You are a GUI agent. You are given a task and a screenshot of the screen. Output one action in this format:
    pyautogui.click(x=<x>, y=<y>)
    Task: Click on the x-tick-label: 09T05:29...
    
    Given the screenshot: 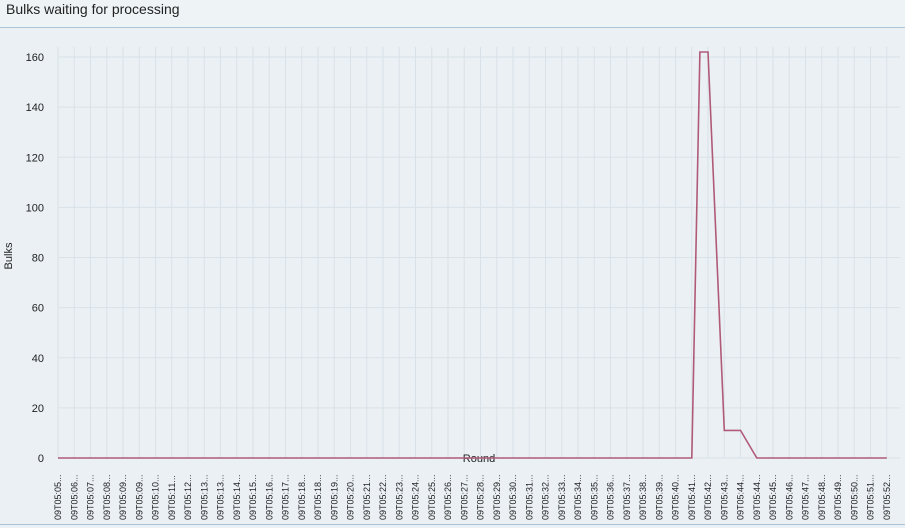 What is the action you would take?
    pyautogui.click(x=497, y=497)
    